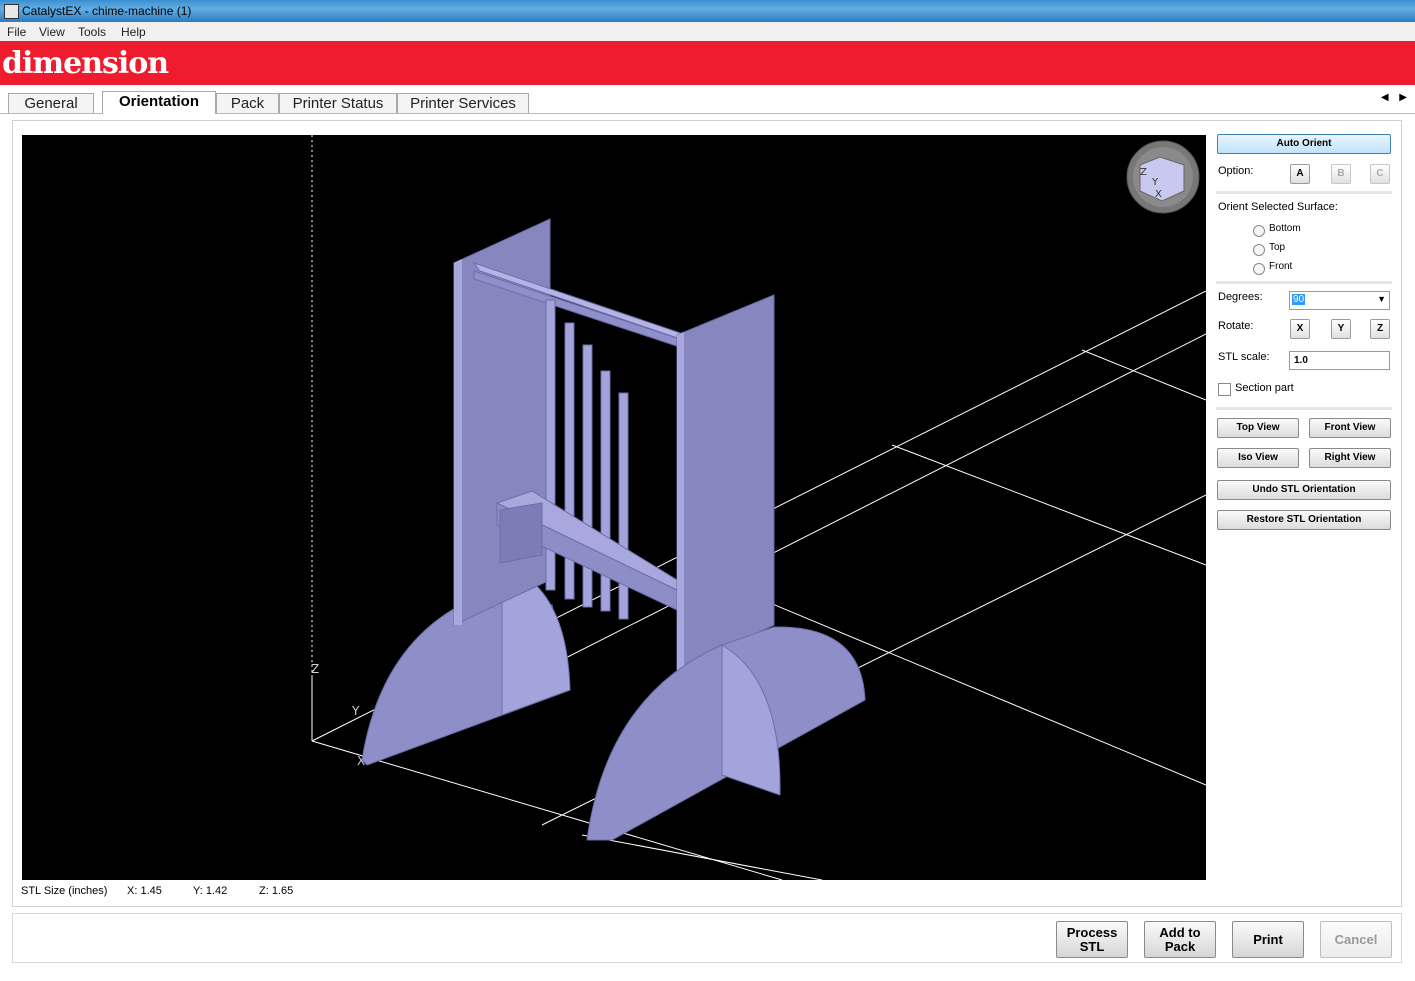 This screenshot has width=1415, height=981. What do you see at coordinates (133, 32) in the screenshot?
I see `menu-help: Help` at bounding box center [133, 32].